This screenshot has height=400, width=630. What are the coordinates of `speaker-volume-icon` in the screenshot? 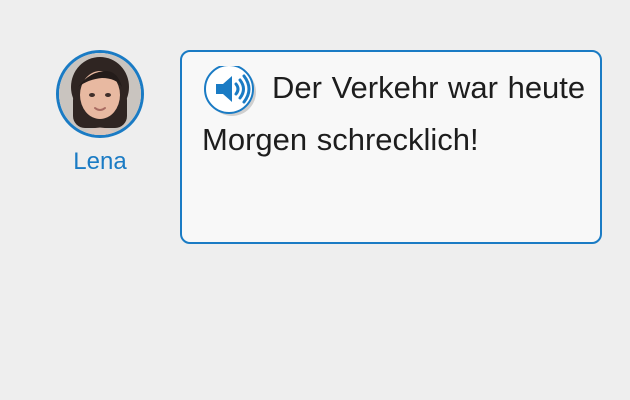 It's located at (230, 91).